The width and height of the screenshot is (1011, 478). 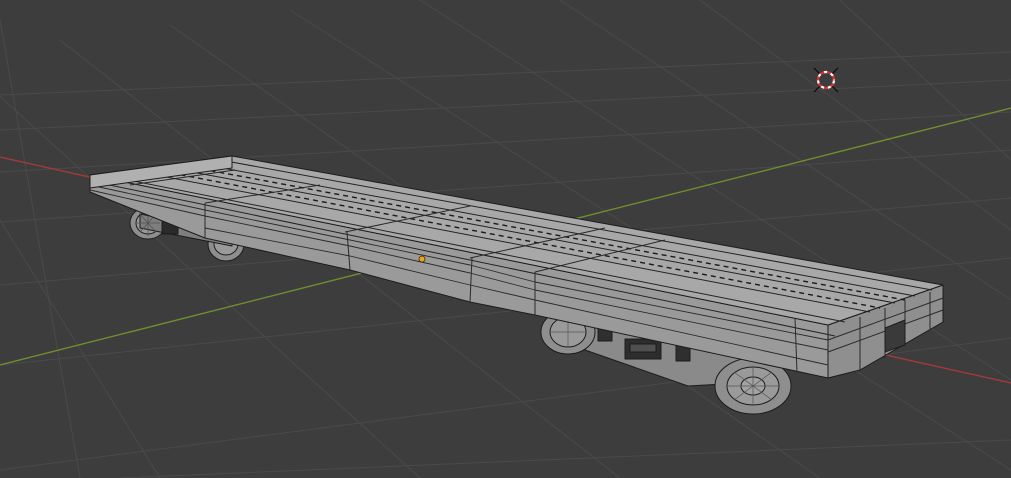 I want to click on 3d-cursor-icon, so click(x=826, y=80).